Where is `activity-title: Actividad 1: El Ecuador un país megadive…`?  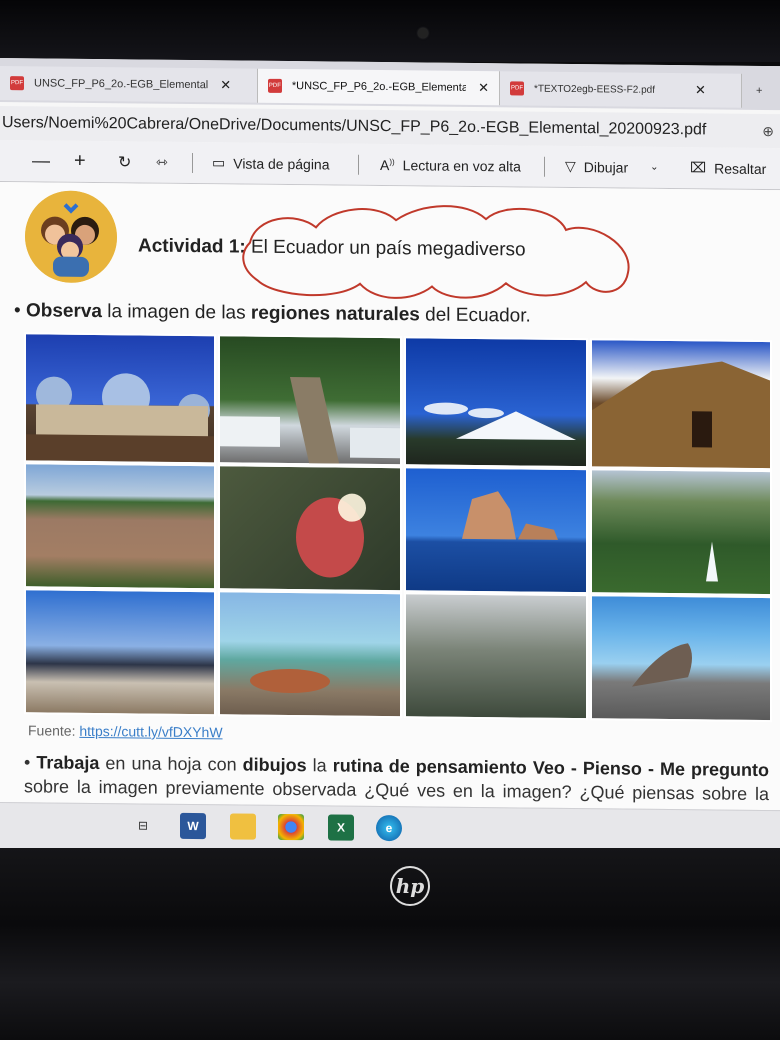
activity-title: Actividad 1: El Ecuador un país megadive… is located at coordinates (332, 248).